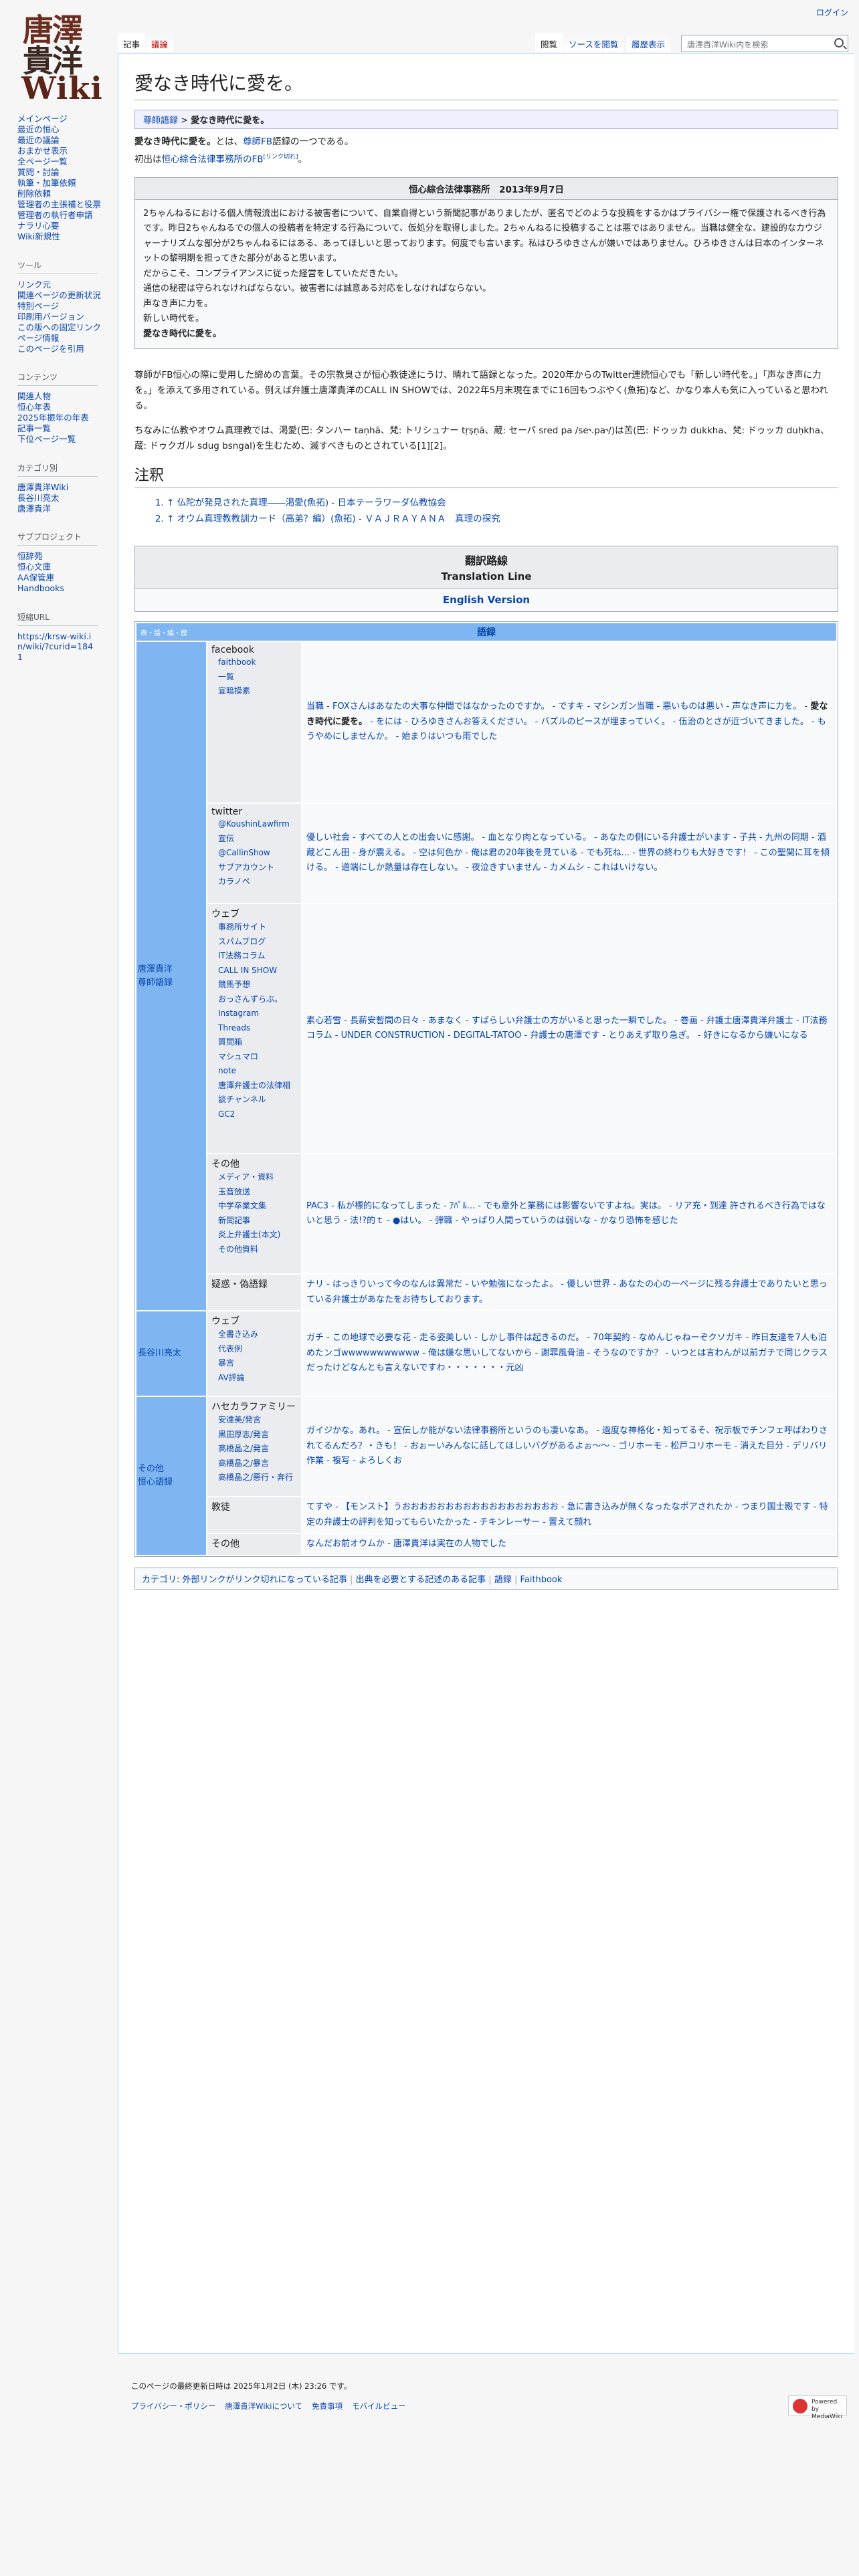  Describe the element at coordinates (258, 1435) in the screenshot. I see `navbox-sublink: 黒田厚志/発言` at that location.